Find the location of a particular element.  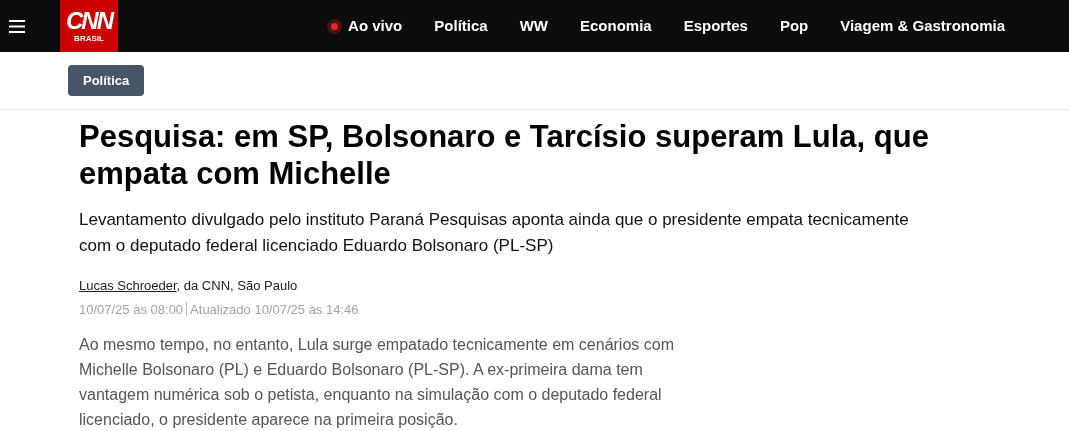

nav-link: Política is located at coordinates (461, 26).